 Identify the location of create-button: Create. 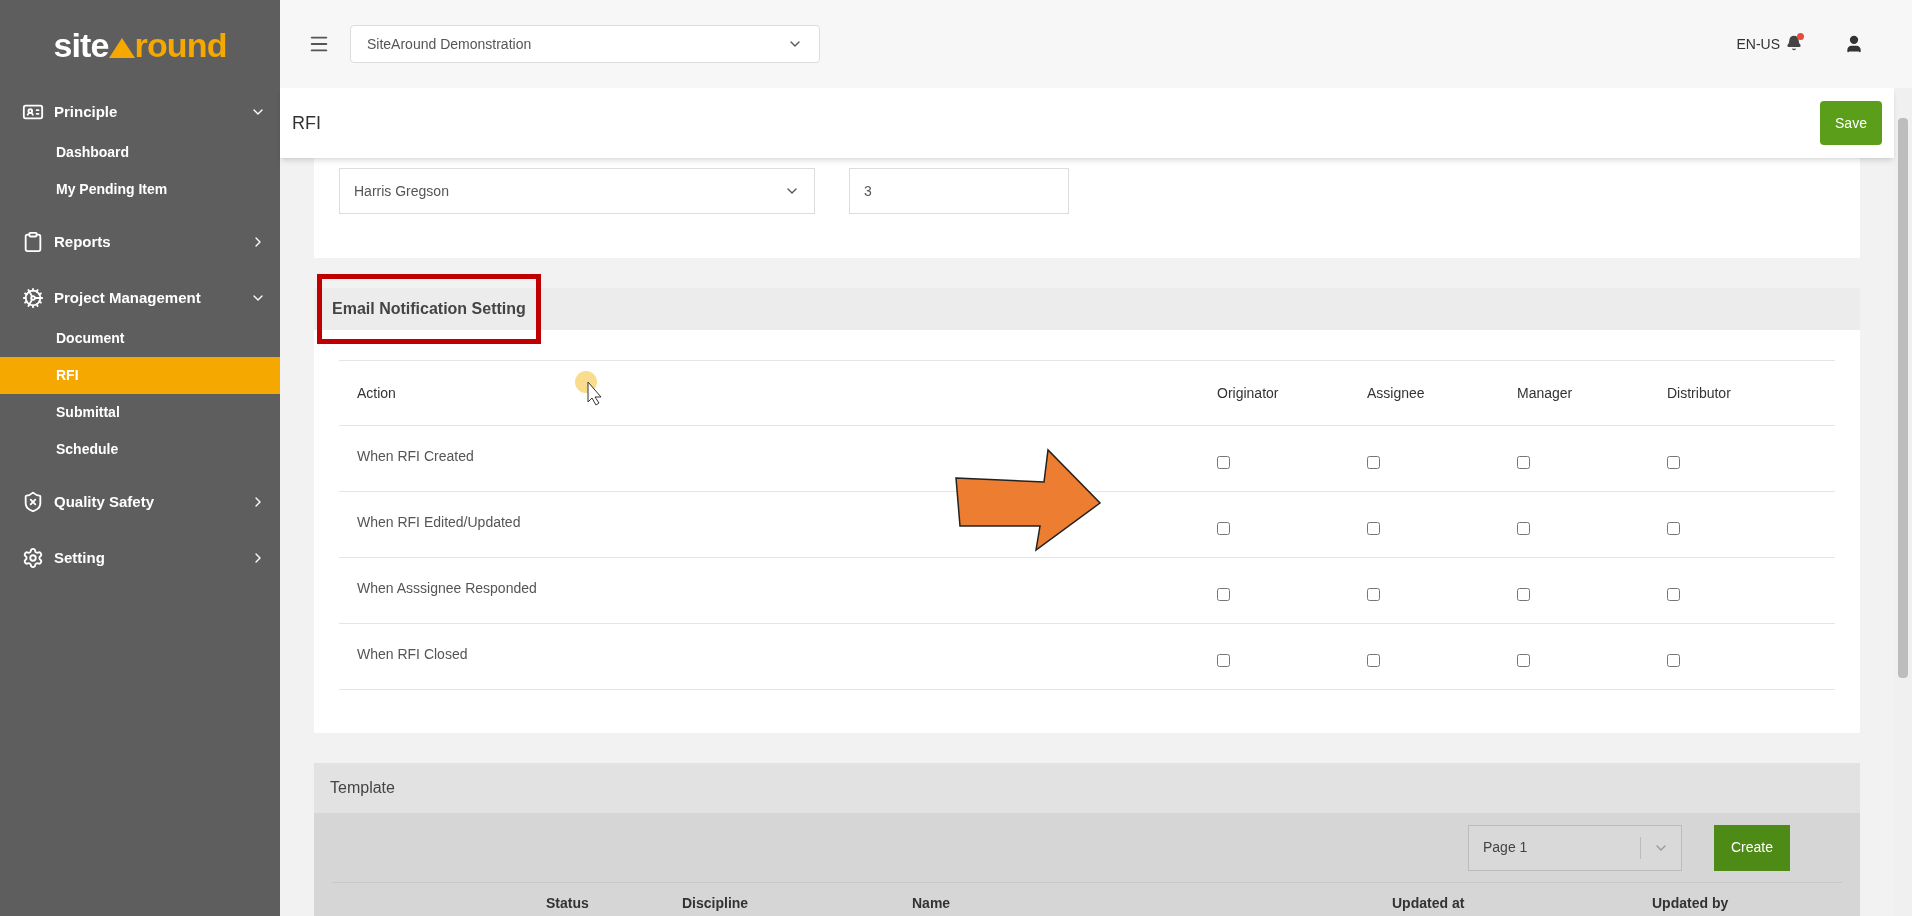
(1752, 847).